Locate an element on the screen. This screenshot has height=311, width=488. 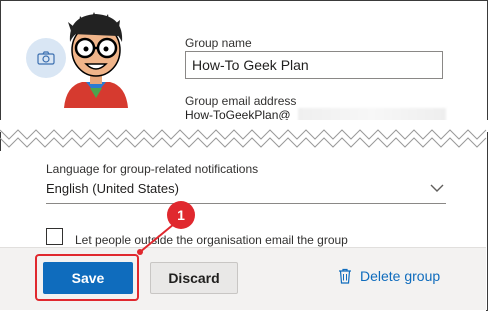
step-number-badge: 1 is located at coordinates (181, 215).